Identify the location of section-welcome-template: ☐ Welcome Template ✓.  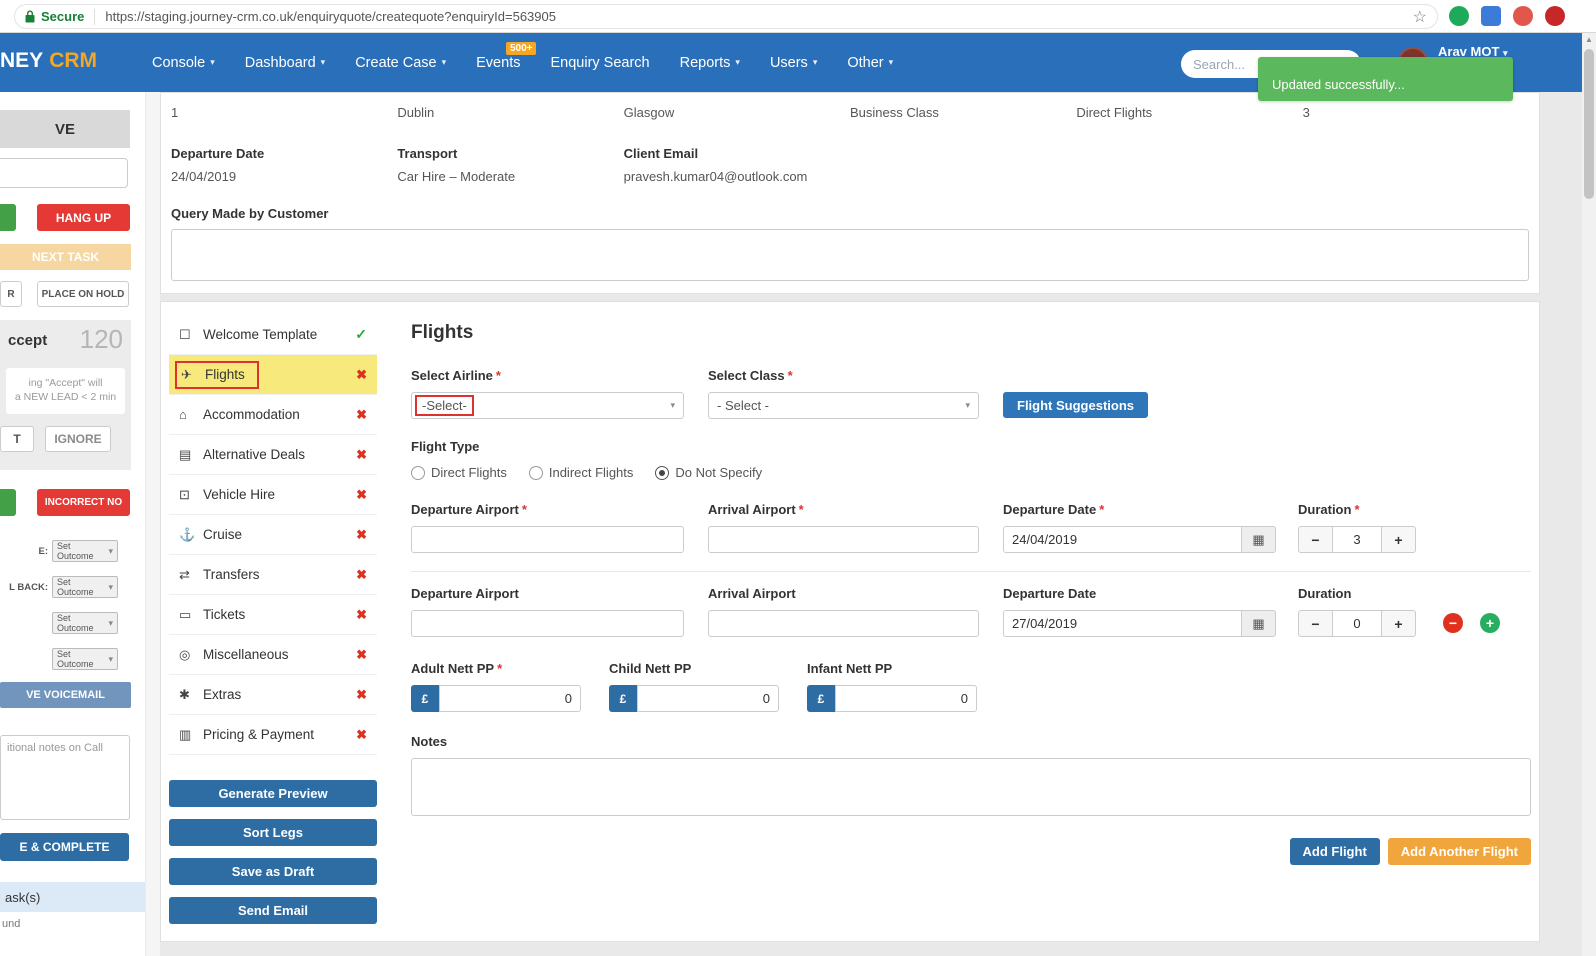
(273, 335).